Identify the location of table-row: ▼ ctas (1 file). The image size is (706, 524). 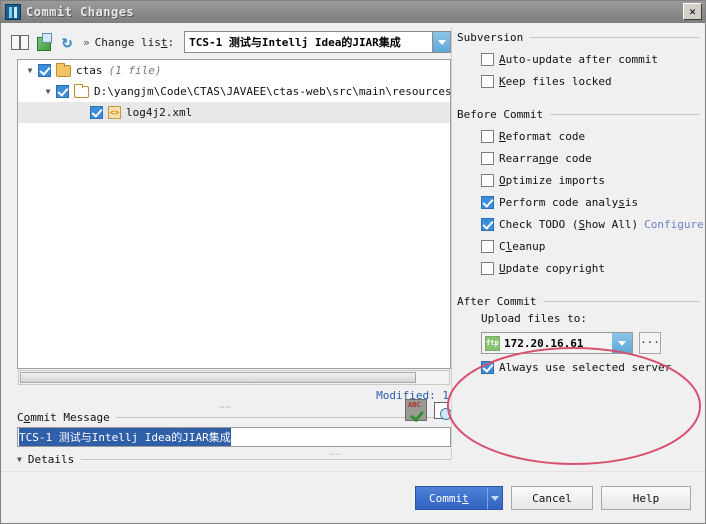
(234, 70).